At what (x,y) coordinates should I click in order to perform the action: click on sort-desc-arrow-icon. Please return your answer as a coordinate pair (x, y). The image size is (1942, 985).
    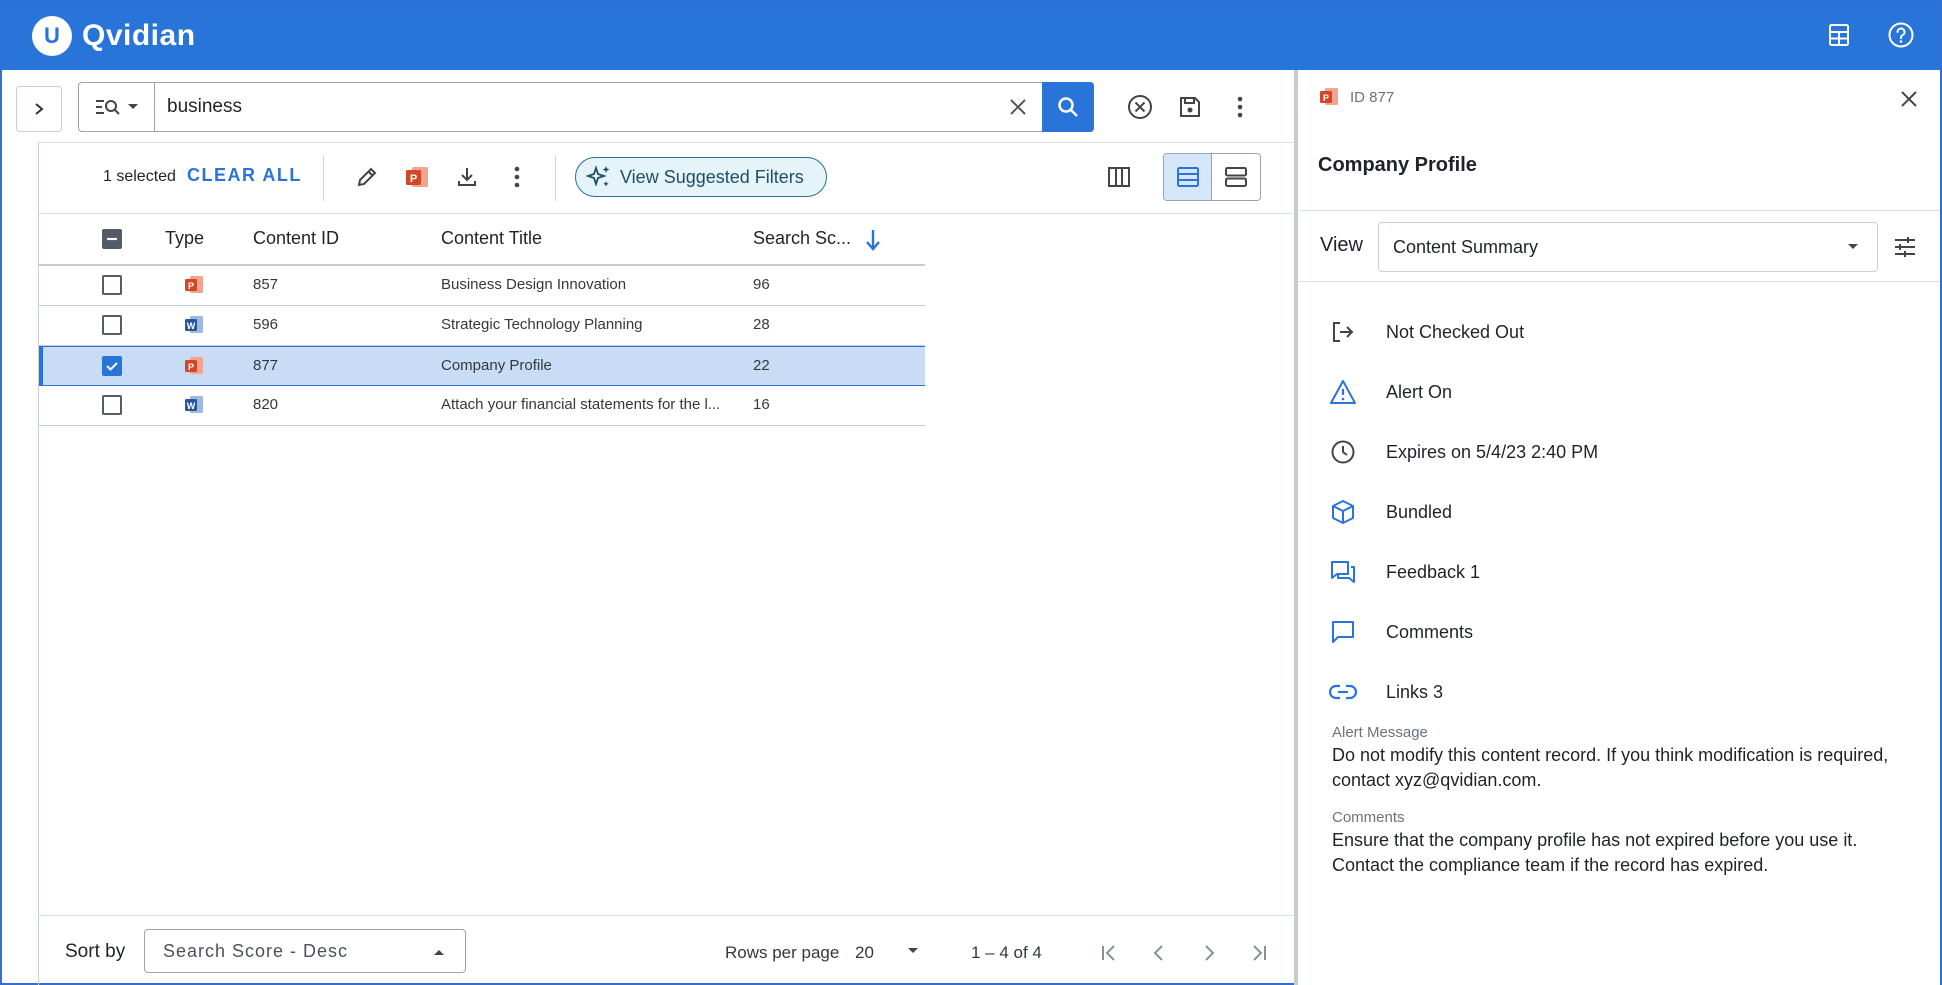
    Looking at the image, I should click on (873, 240).